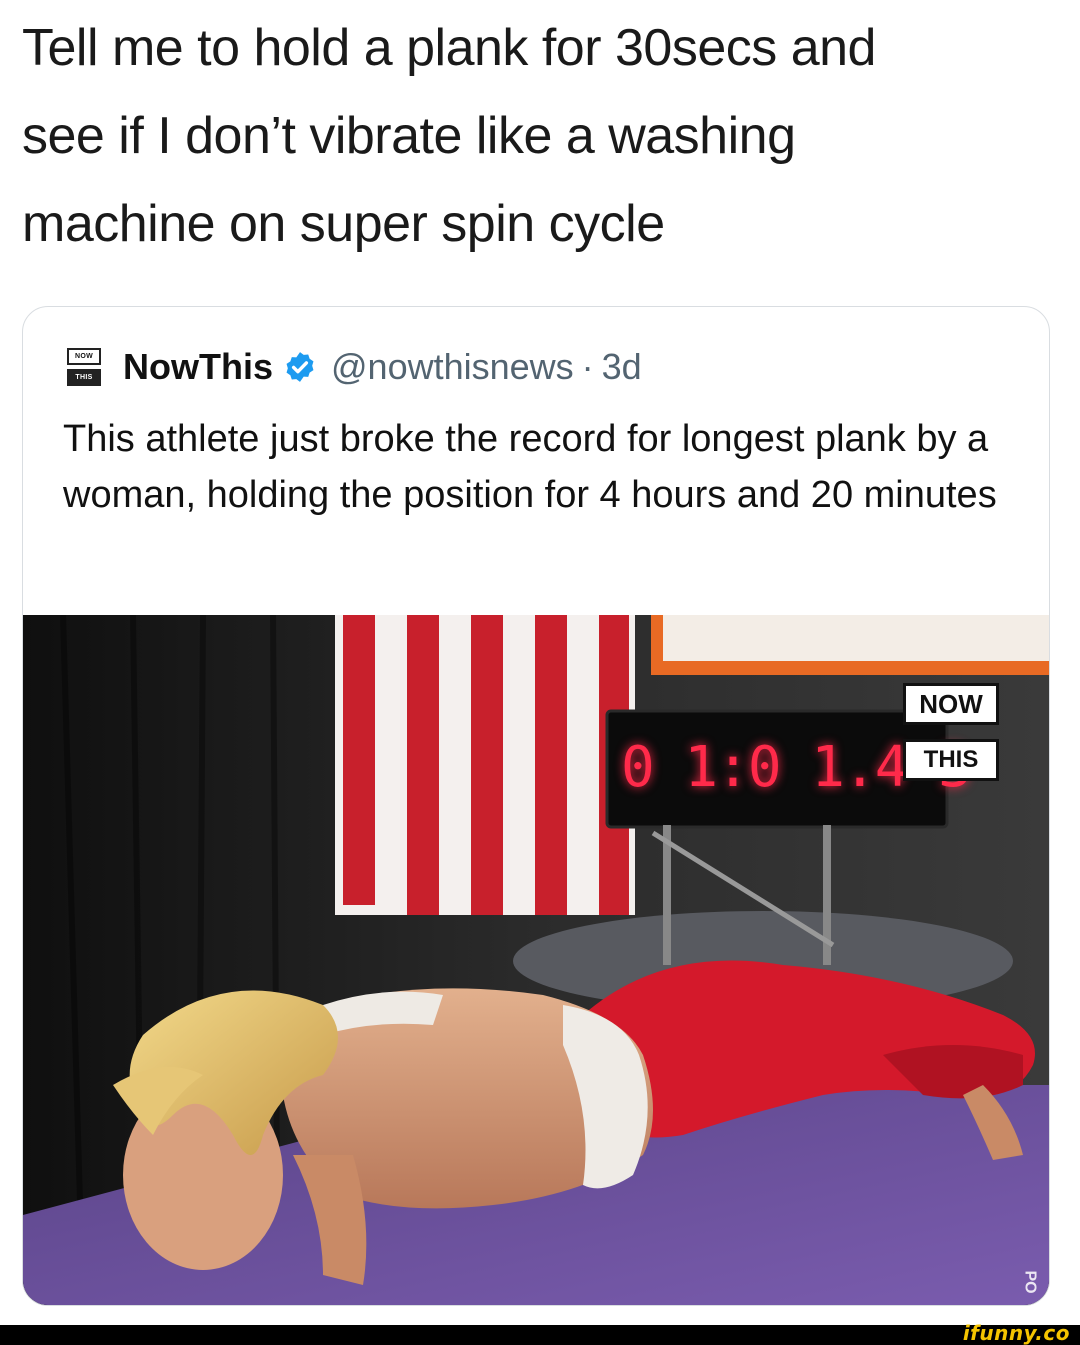  Describe the element at coordinates (343, 224) in the screenshot. I see `caption-line-3: machine on super spin cycle` at that location.